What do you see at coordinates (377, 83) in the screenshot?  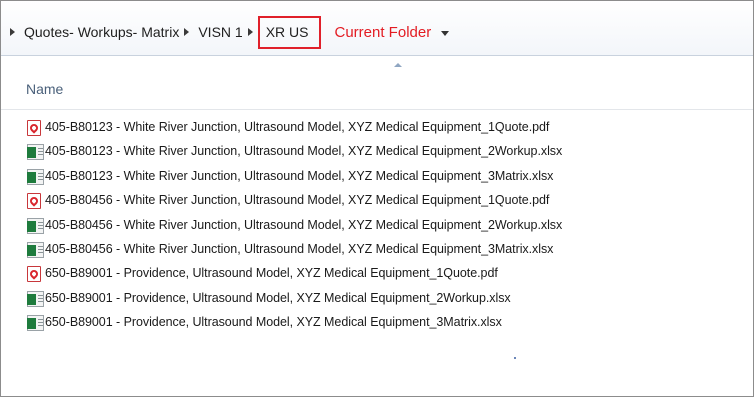 I see `column-header: Name` at bounding box center [377, 83].